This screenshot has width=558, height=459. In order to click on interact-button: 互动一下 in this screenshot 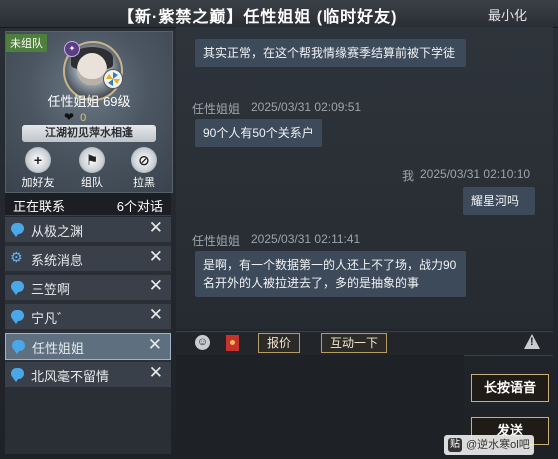, I will do `click(354, 343)`.